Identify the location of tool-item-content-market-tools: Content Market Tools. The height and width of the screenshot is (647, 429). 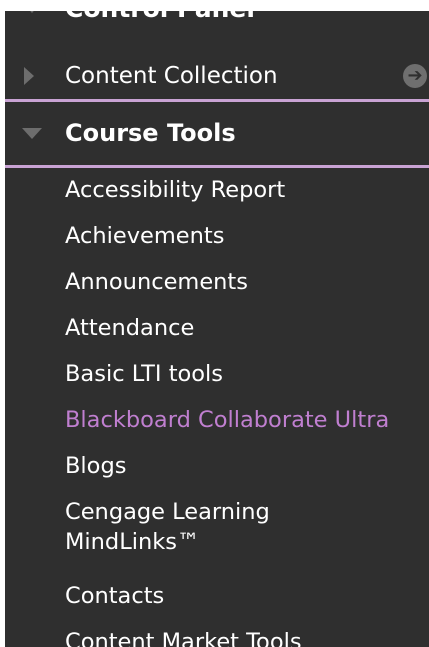
(217, 635).